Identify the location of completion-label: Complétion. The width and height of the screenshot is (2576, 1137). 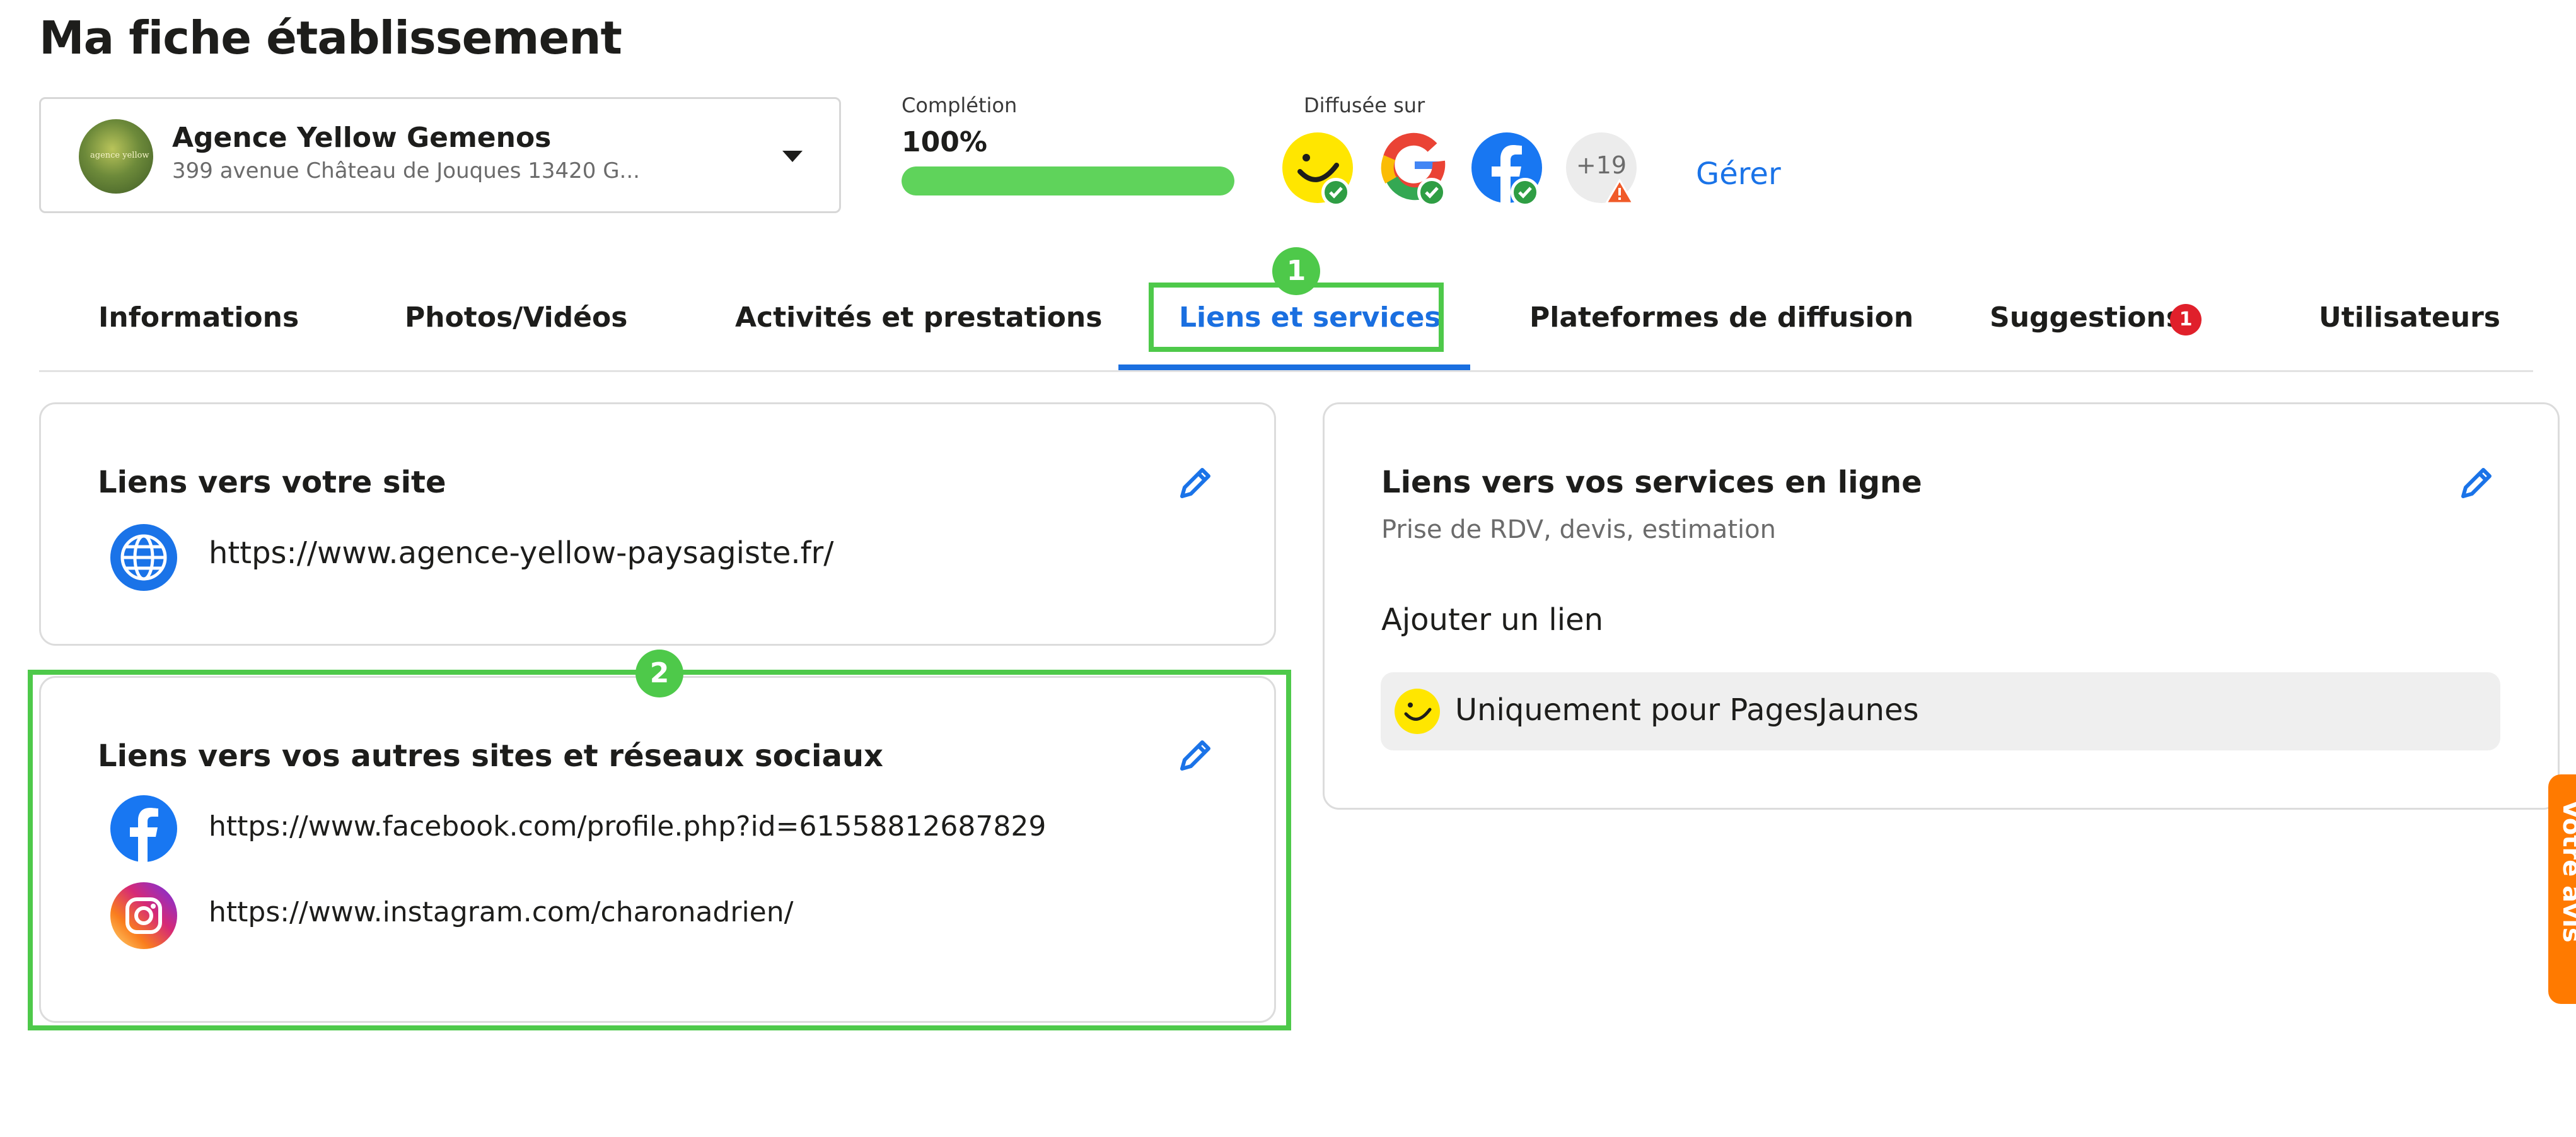
(960, 105).